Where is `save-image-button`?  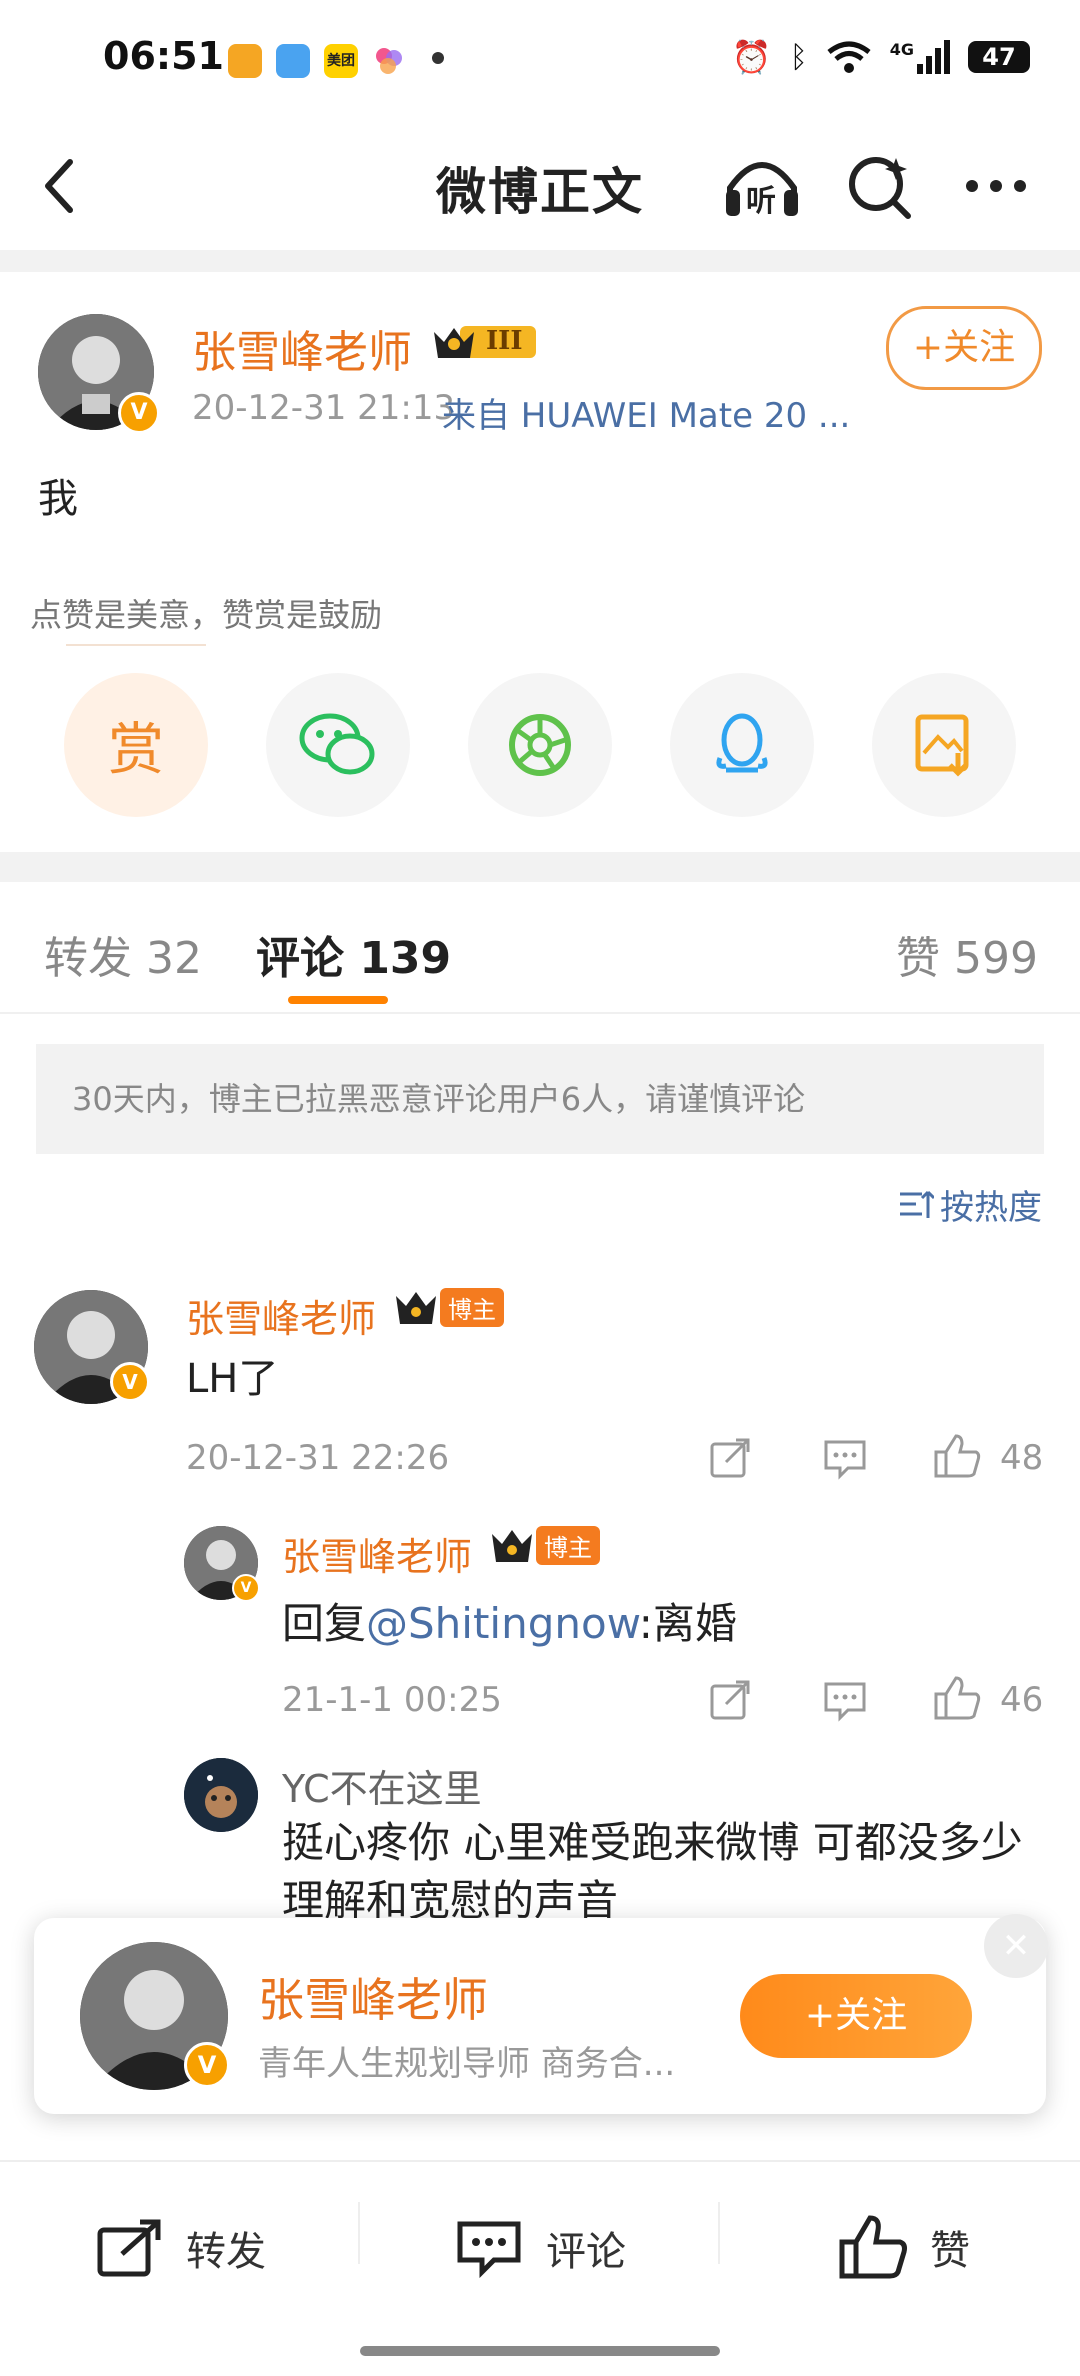
save-image-button is located at coordinates (944, 745).